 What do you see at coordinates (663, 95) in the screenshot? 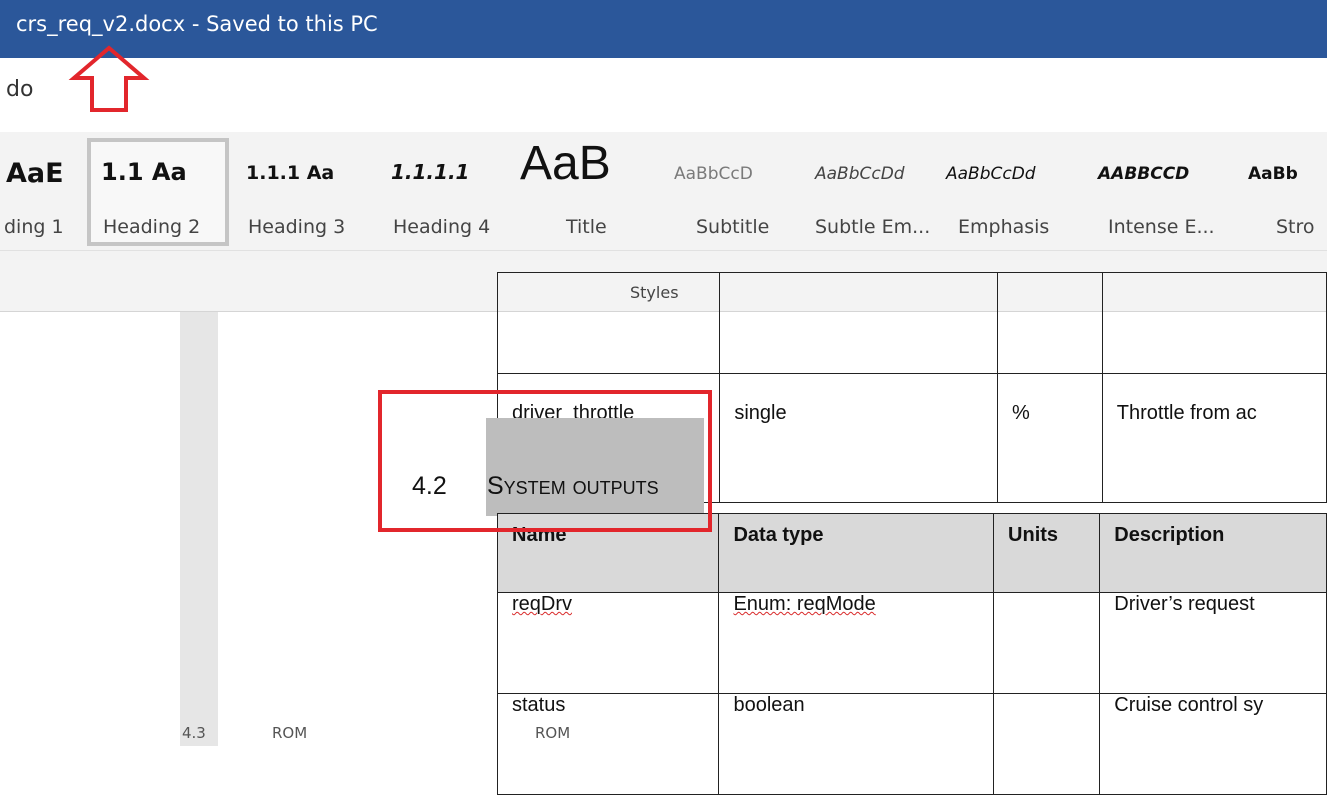
I see `quick-access-row: do` at bounding box center [663, 95].